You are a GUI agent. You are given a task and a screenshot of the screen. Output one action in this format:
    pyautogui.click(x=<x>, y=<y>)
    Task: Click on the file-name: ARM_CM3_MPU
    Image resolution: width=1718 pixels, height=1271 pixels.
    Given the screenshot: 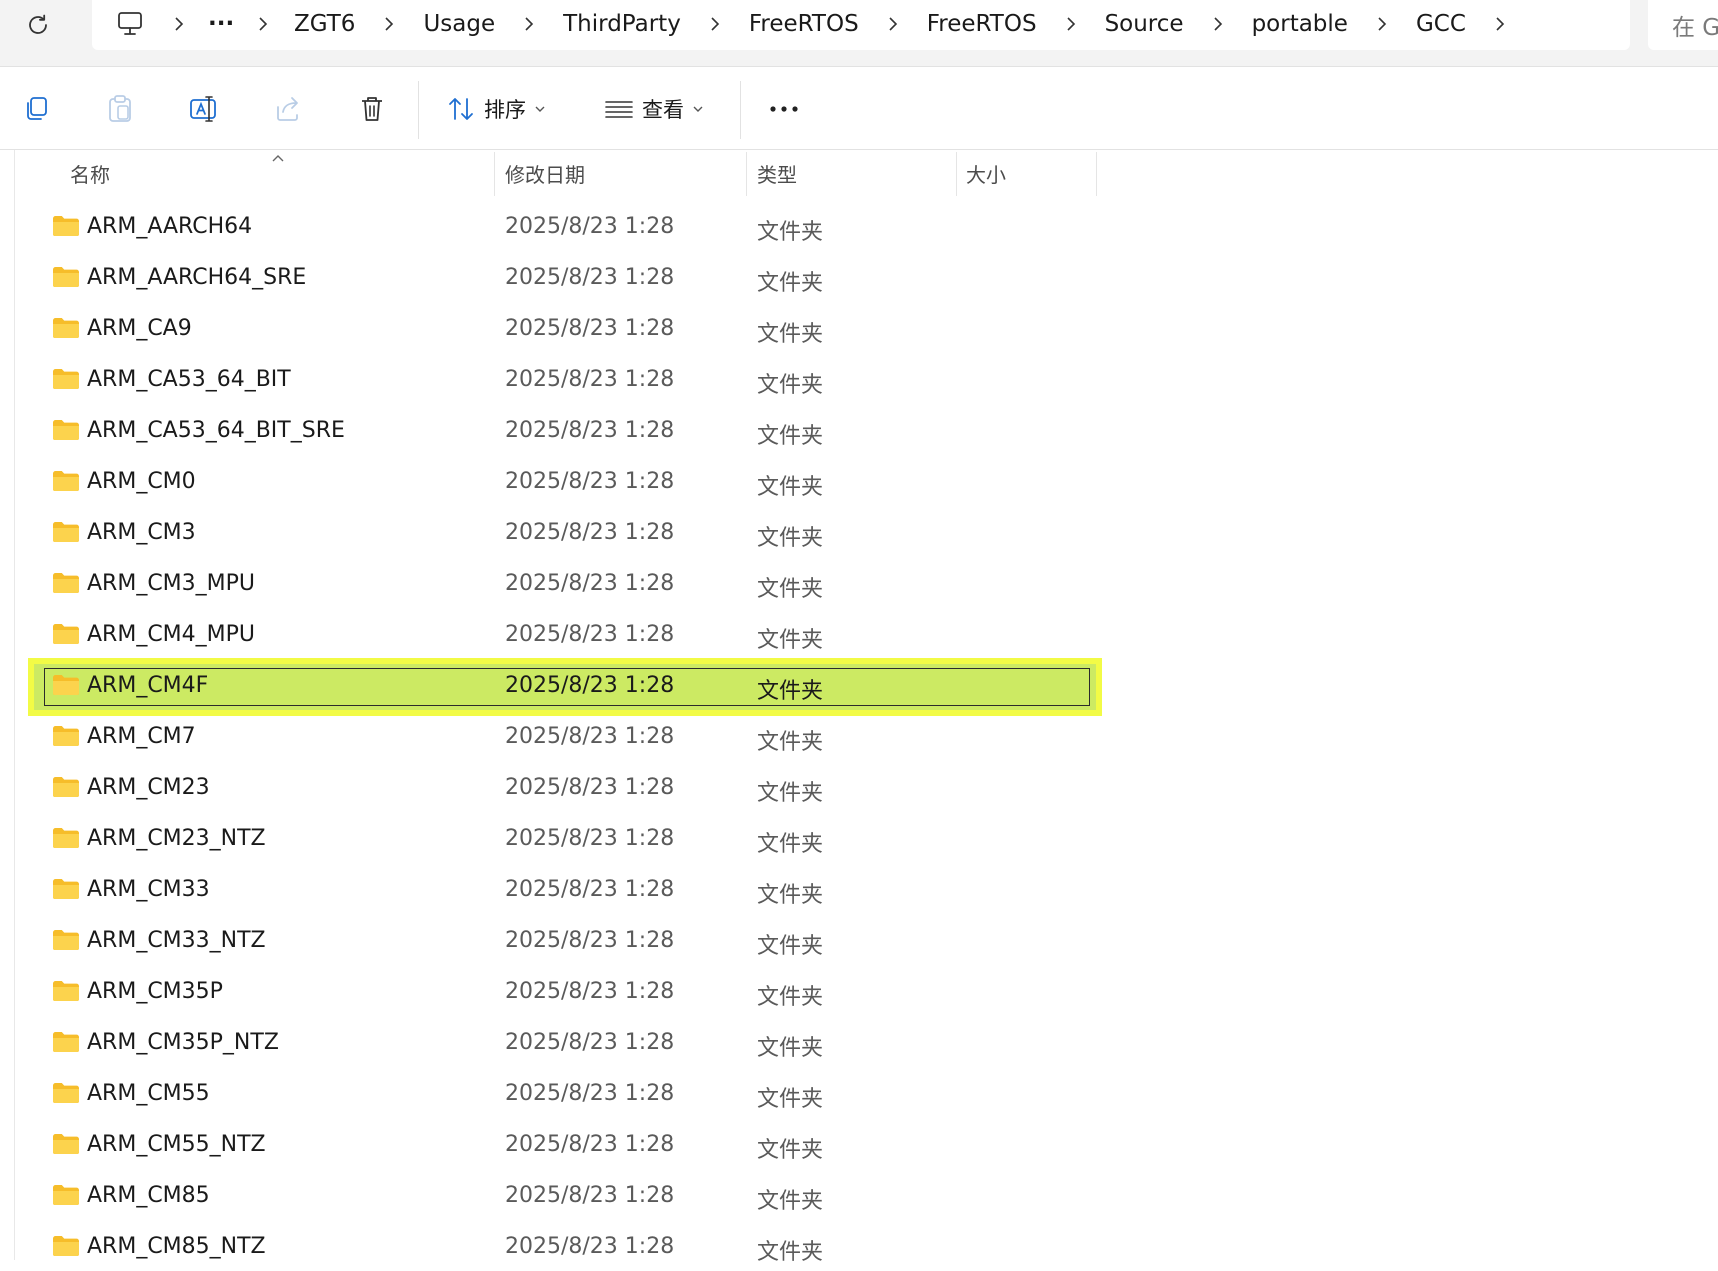 What is the action you would take?
    pyautogui.click(x=171, y=583)
    